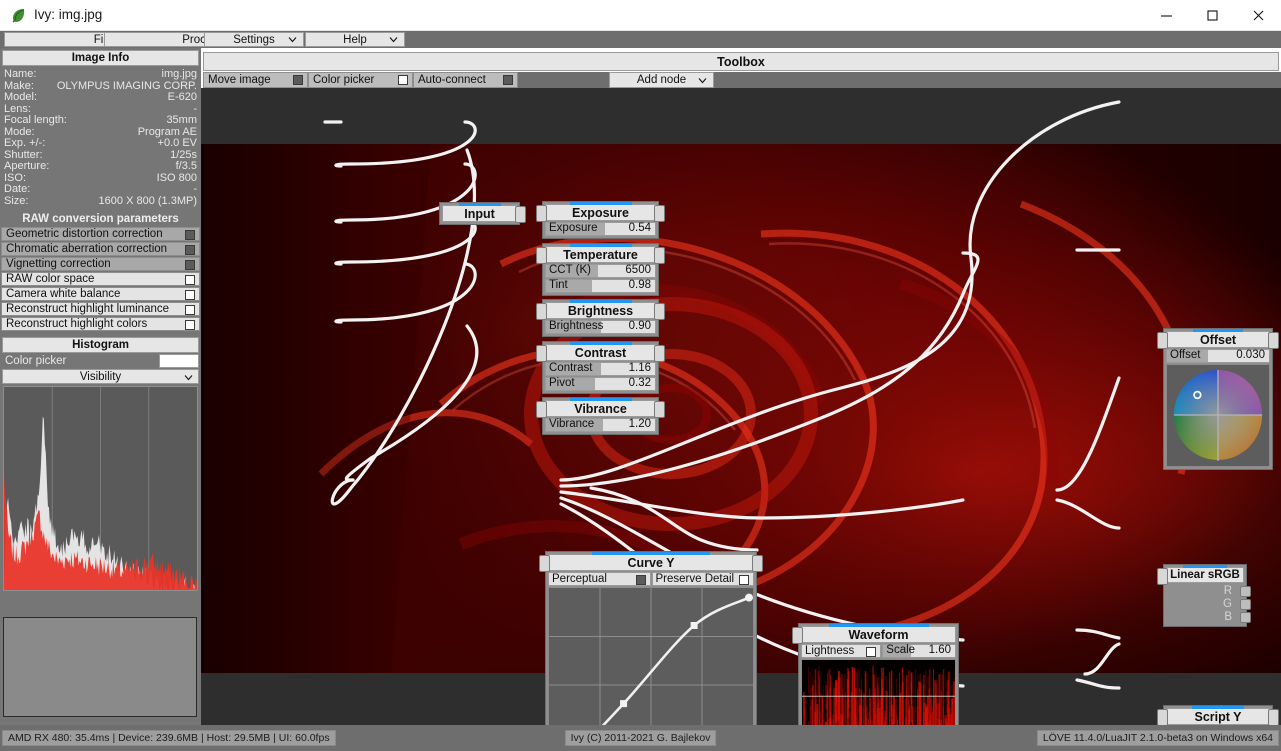  What do you see at coordinates (919, 651) in the screenshot?
I see `waveform-param-scale: Scale 1.60` at bounding box center [919, 651].